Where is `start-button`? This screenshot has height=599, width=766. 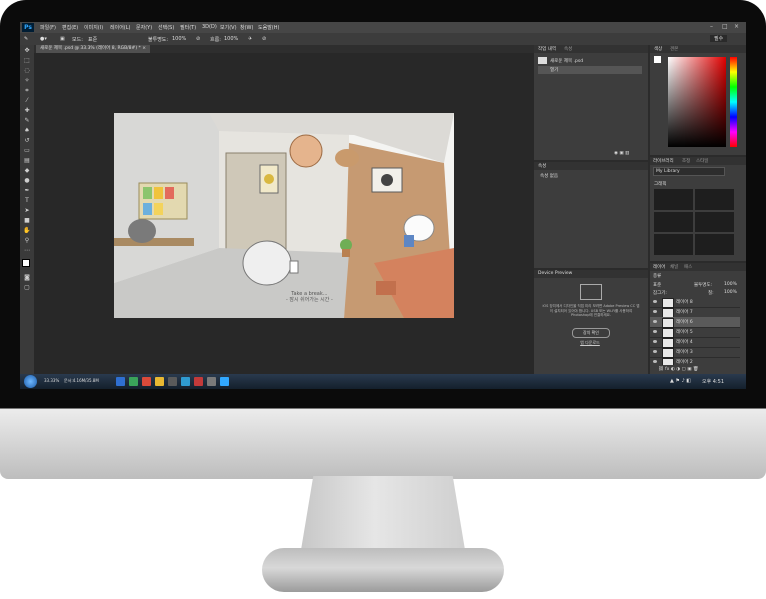 start-button is located at coordinates (30, 381).